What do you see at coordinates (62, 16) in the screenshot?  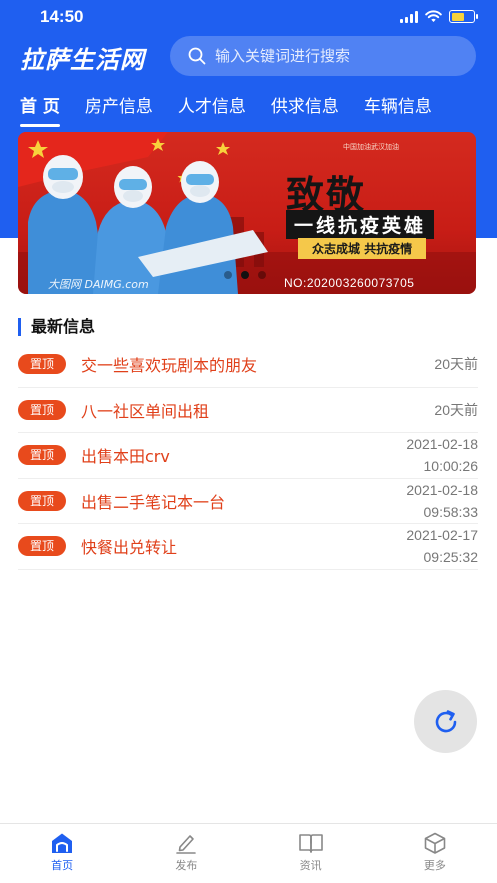 I see `status-time: 14:50` at bounding box center [62, 16].